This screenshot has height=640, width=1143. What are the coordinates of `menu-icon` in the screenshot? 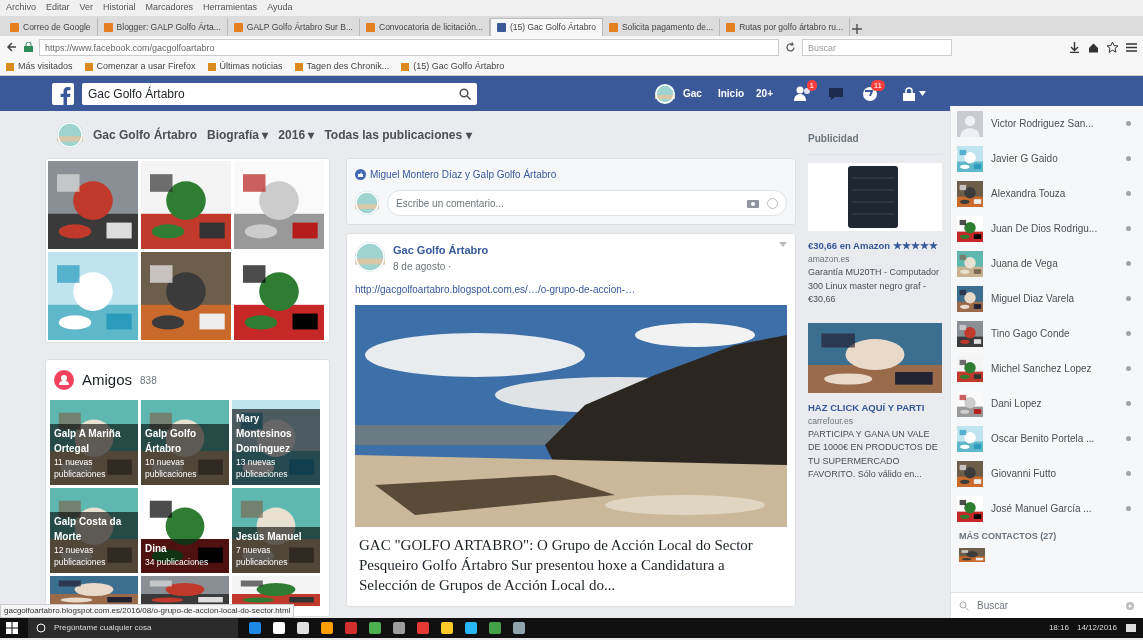 It's located at (1131, 47).